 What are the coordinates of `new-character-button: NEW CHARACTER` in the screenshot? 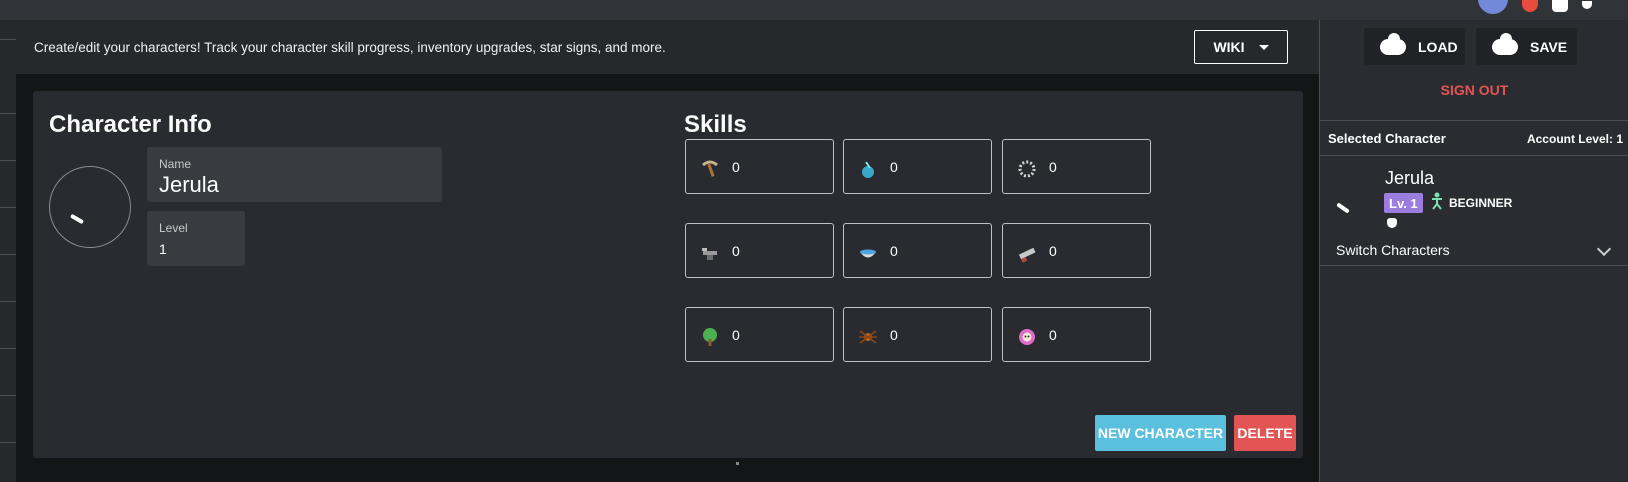 It's located at (1160, 433).